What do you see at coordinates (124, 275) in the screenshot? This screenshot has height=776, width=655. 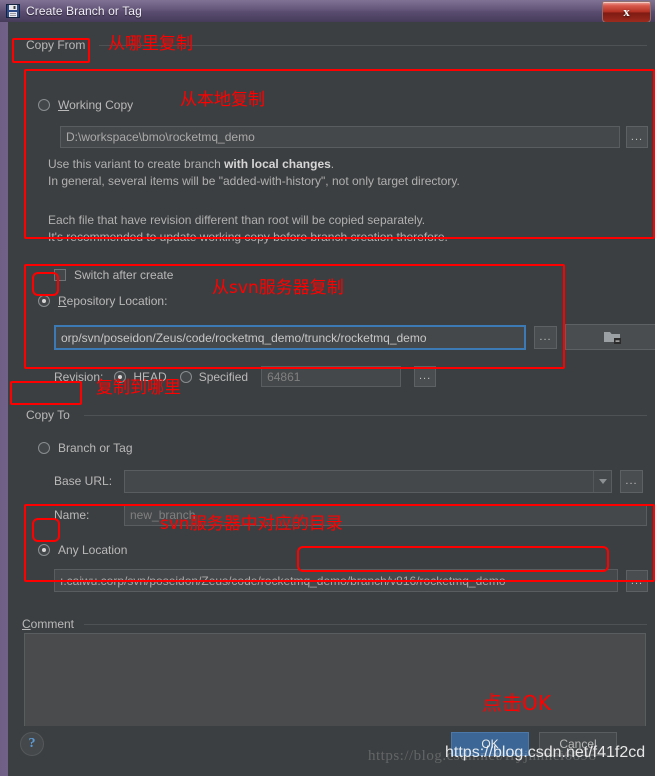 I see `switch-after-create-label: Switch after create` at bounding box center [124, 275].